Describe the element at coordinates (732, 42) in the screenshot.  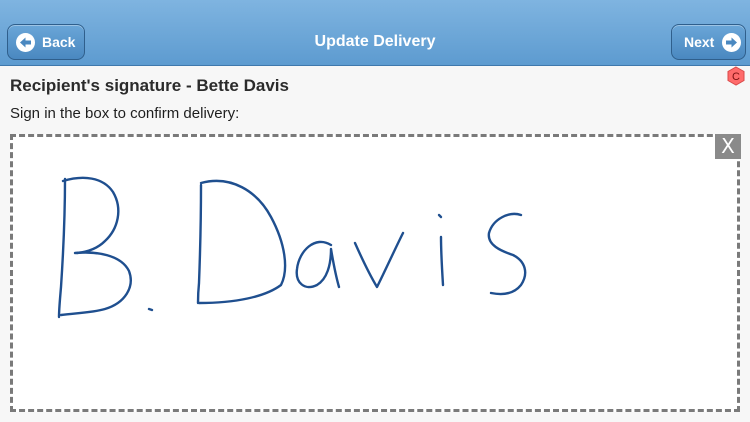
I see `arrow-right-icon` at that location.